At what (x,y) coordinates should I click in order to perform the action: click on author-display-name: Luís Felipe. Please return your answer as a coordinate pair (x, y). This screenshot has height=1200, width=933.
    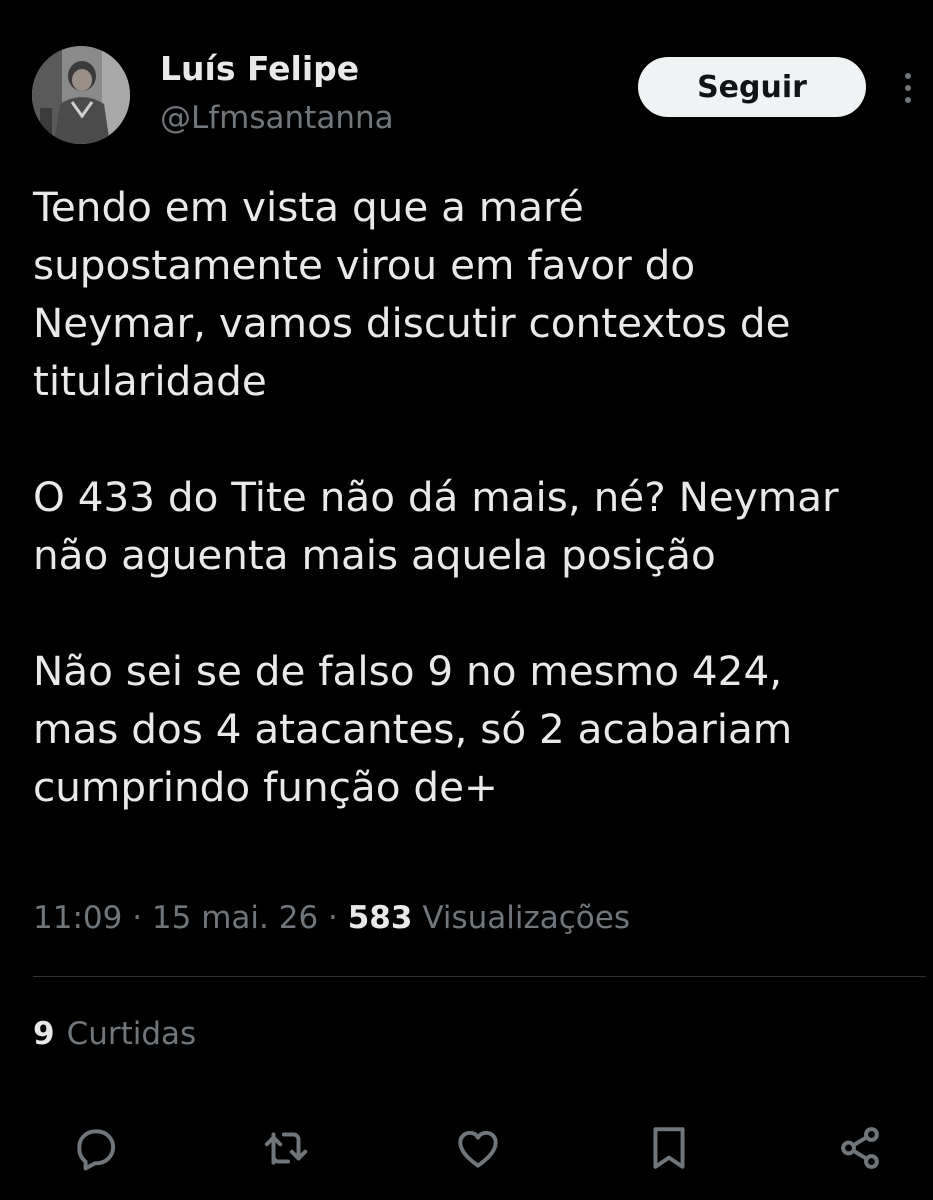
    Looking at the image, I should click on (259, 69).